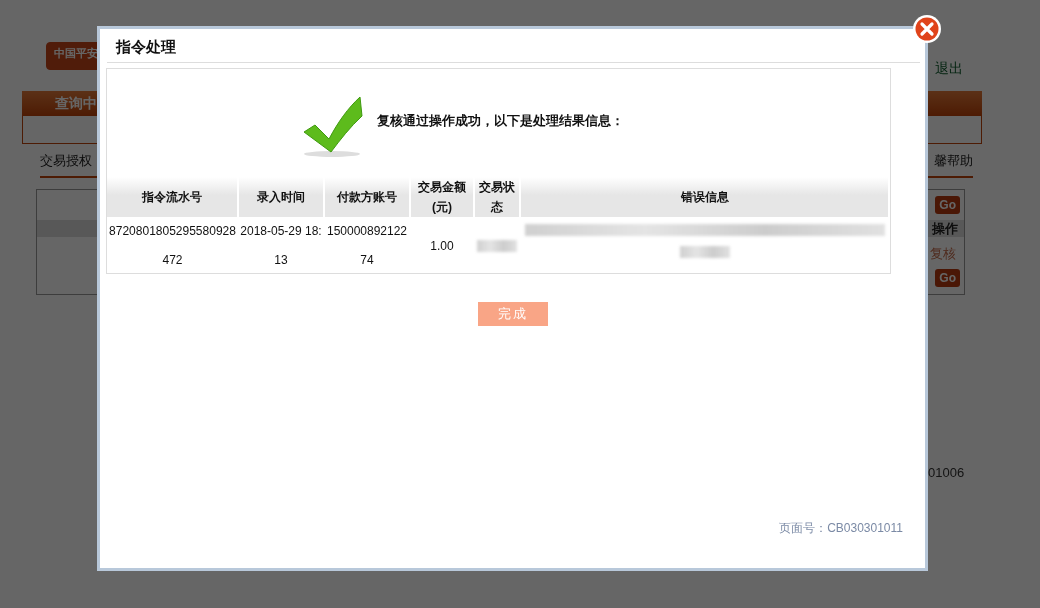 Image resolution: width=1040 pixels, height=608 pixels. Describe the element at coordinates (945, 228) in the screenshot. I see `column-header: 操作` at that location.